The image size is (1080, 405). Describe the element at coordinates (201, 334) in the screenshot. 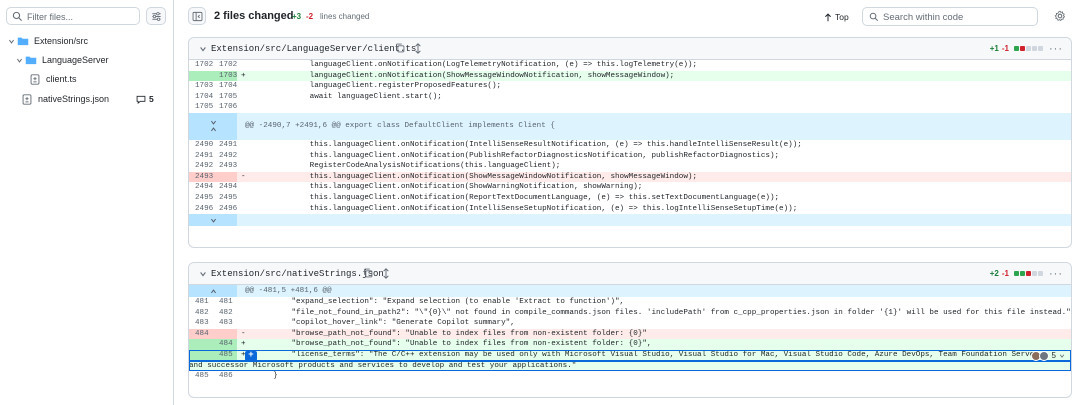

I see `old-line-number: 484` at that location.